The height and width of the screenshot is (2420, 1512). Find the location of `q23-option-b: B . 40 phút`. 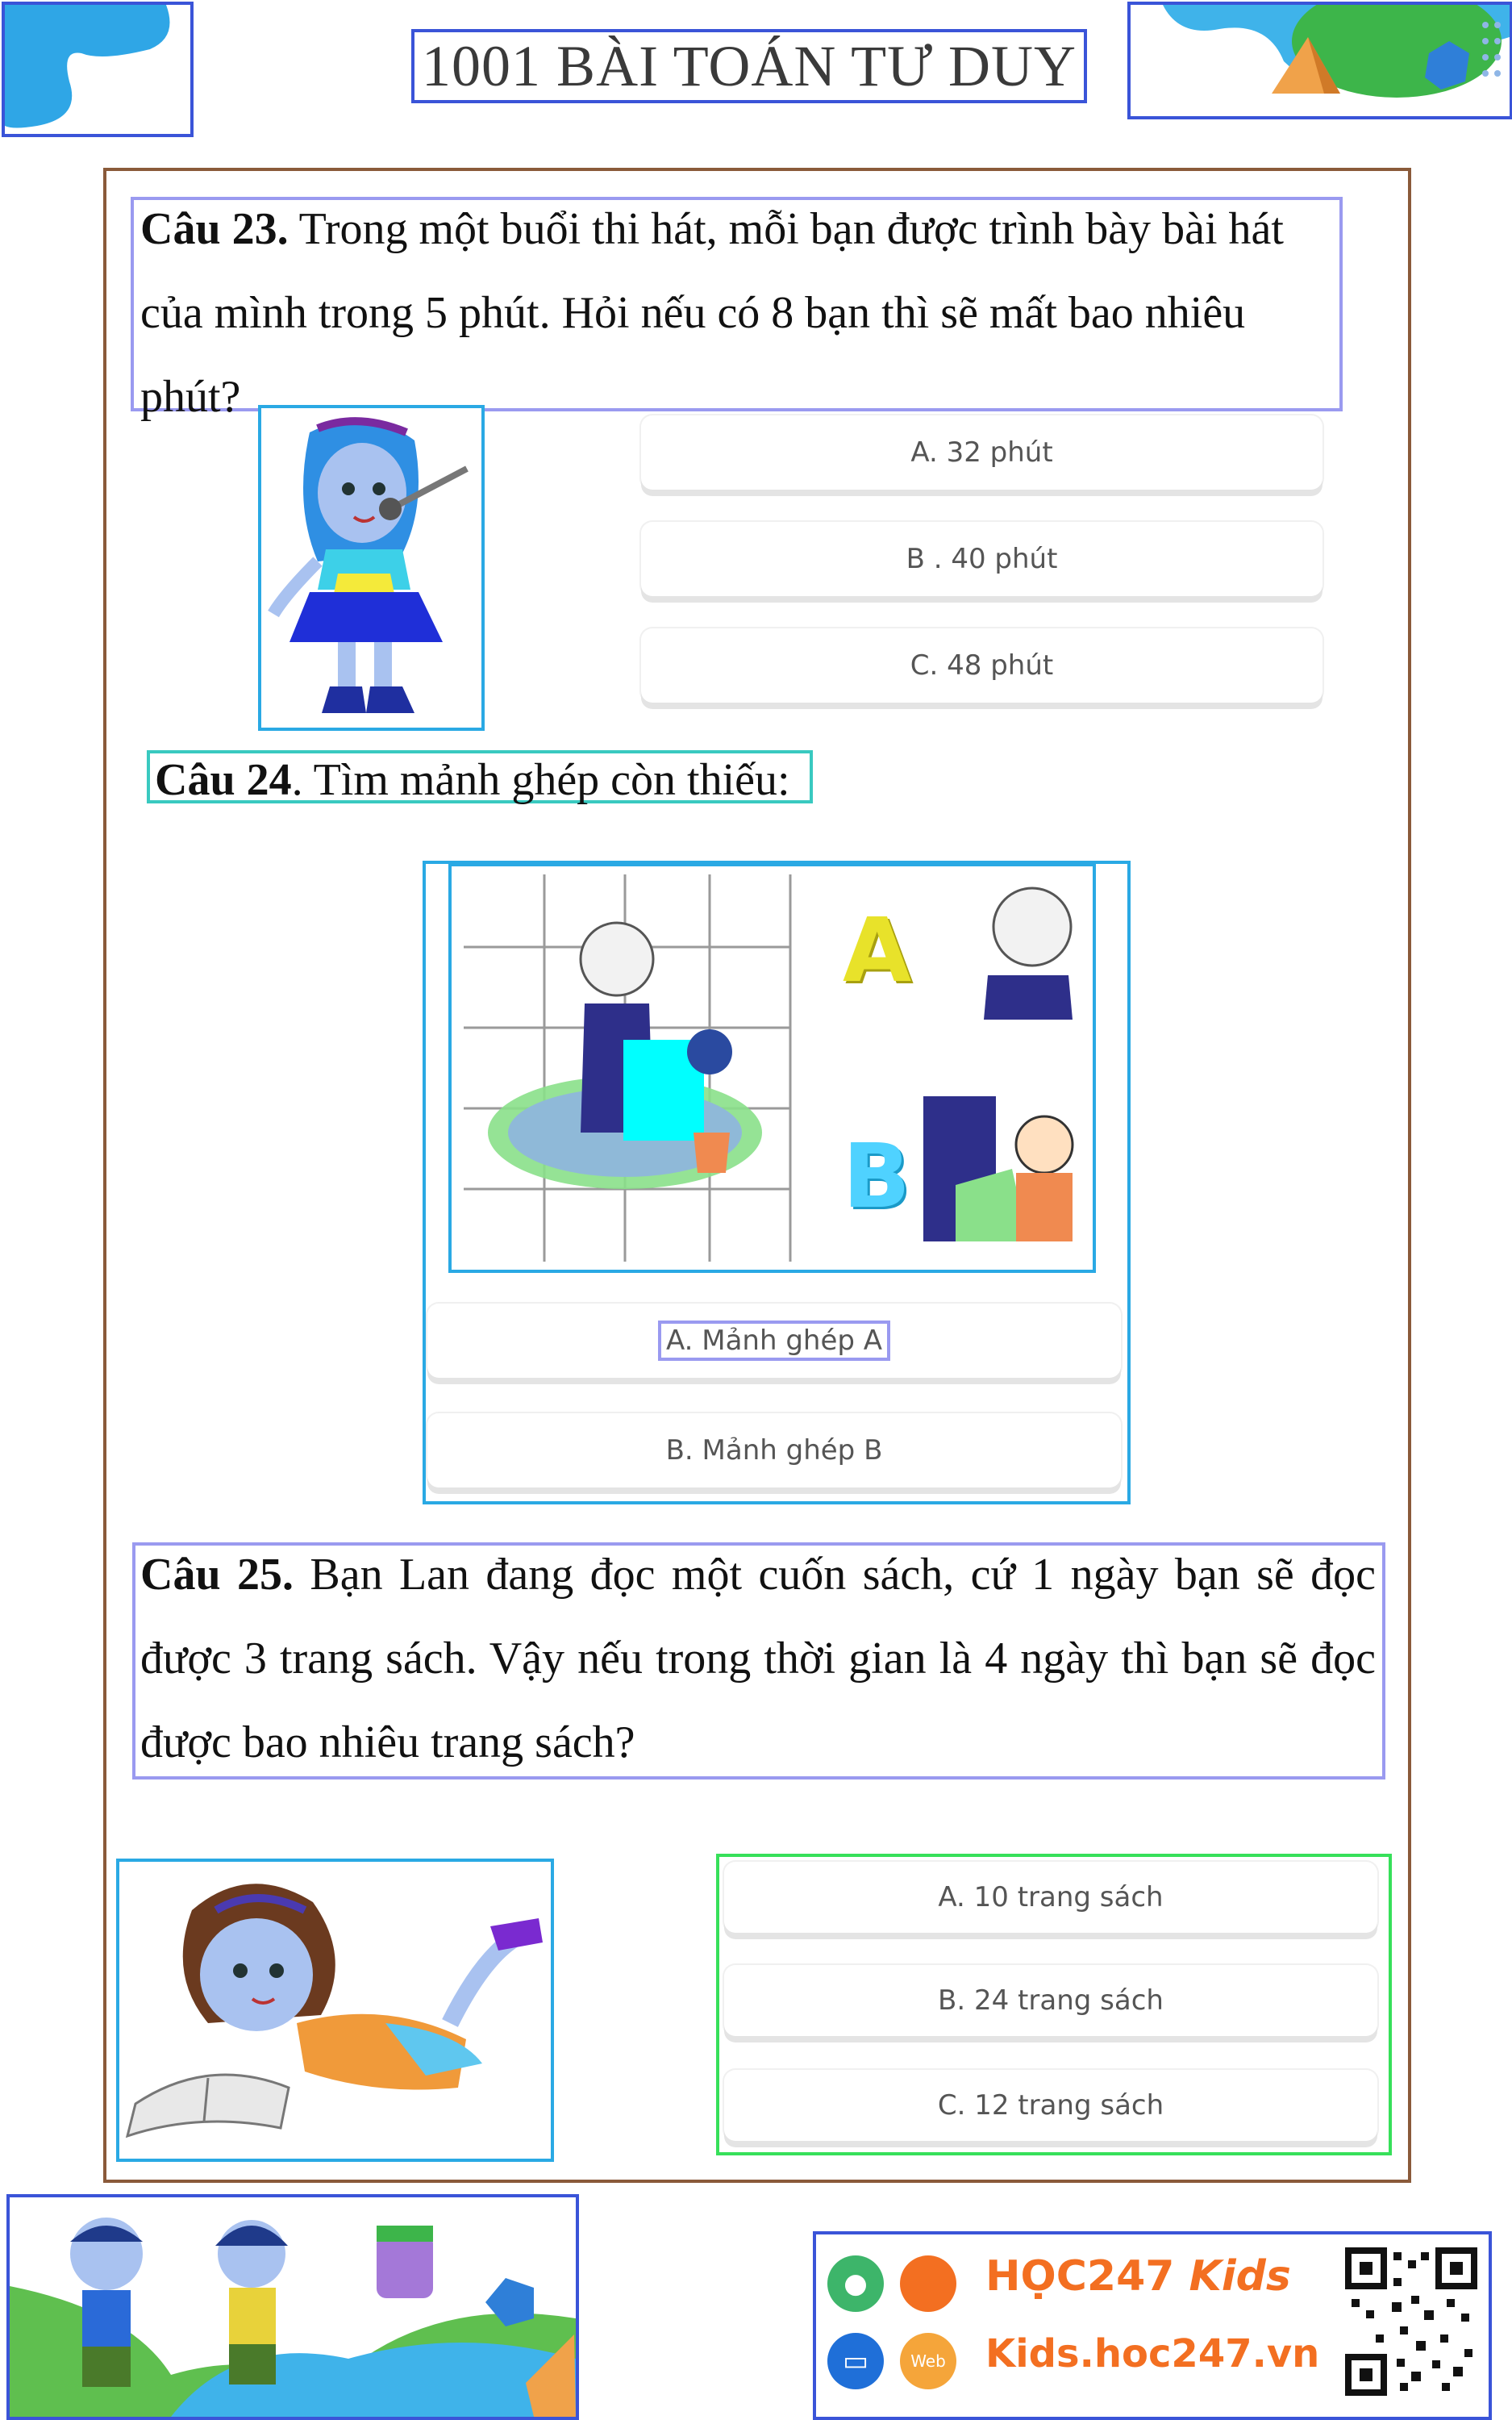

q23-option-b: B . 40 phút is located at coordinates (981, 559).